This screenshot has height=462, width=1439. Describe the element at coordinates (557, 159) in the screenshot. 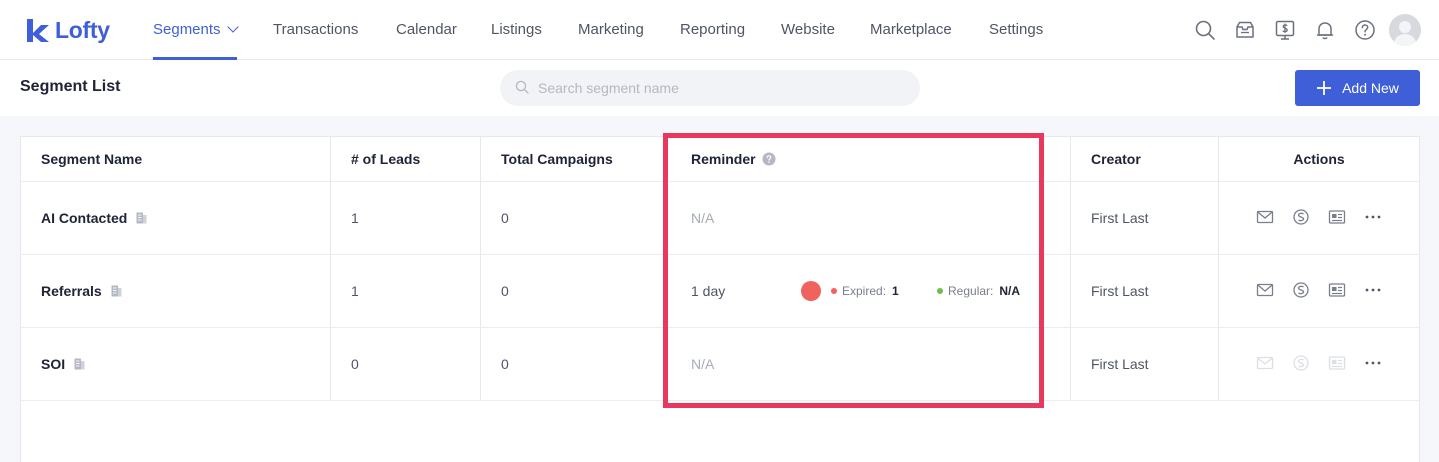

I see `column-header-total-campaigns: Total Campaigns` at that location.